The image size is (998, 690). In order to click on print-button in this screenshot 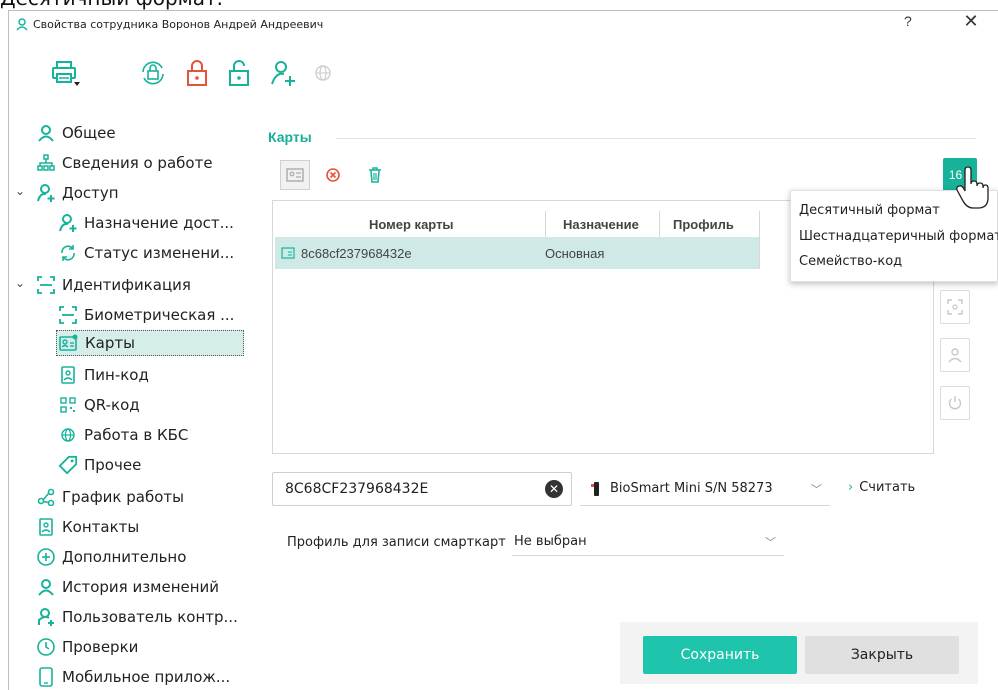, I will do `click(65, 73)`.